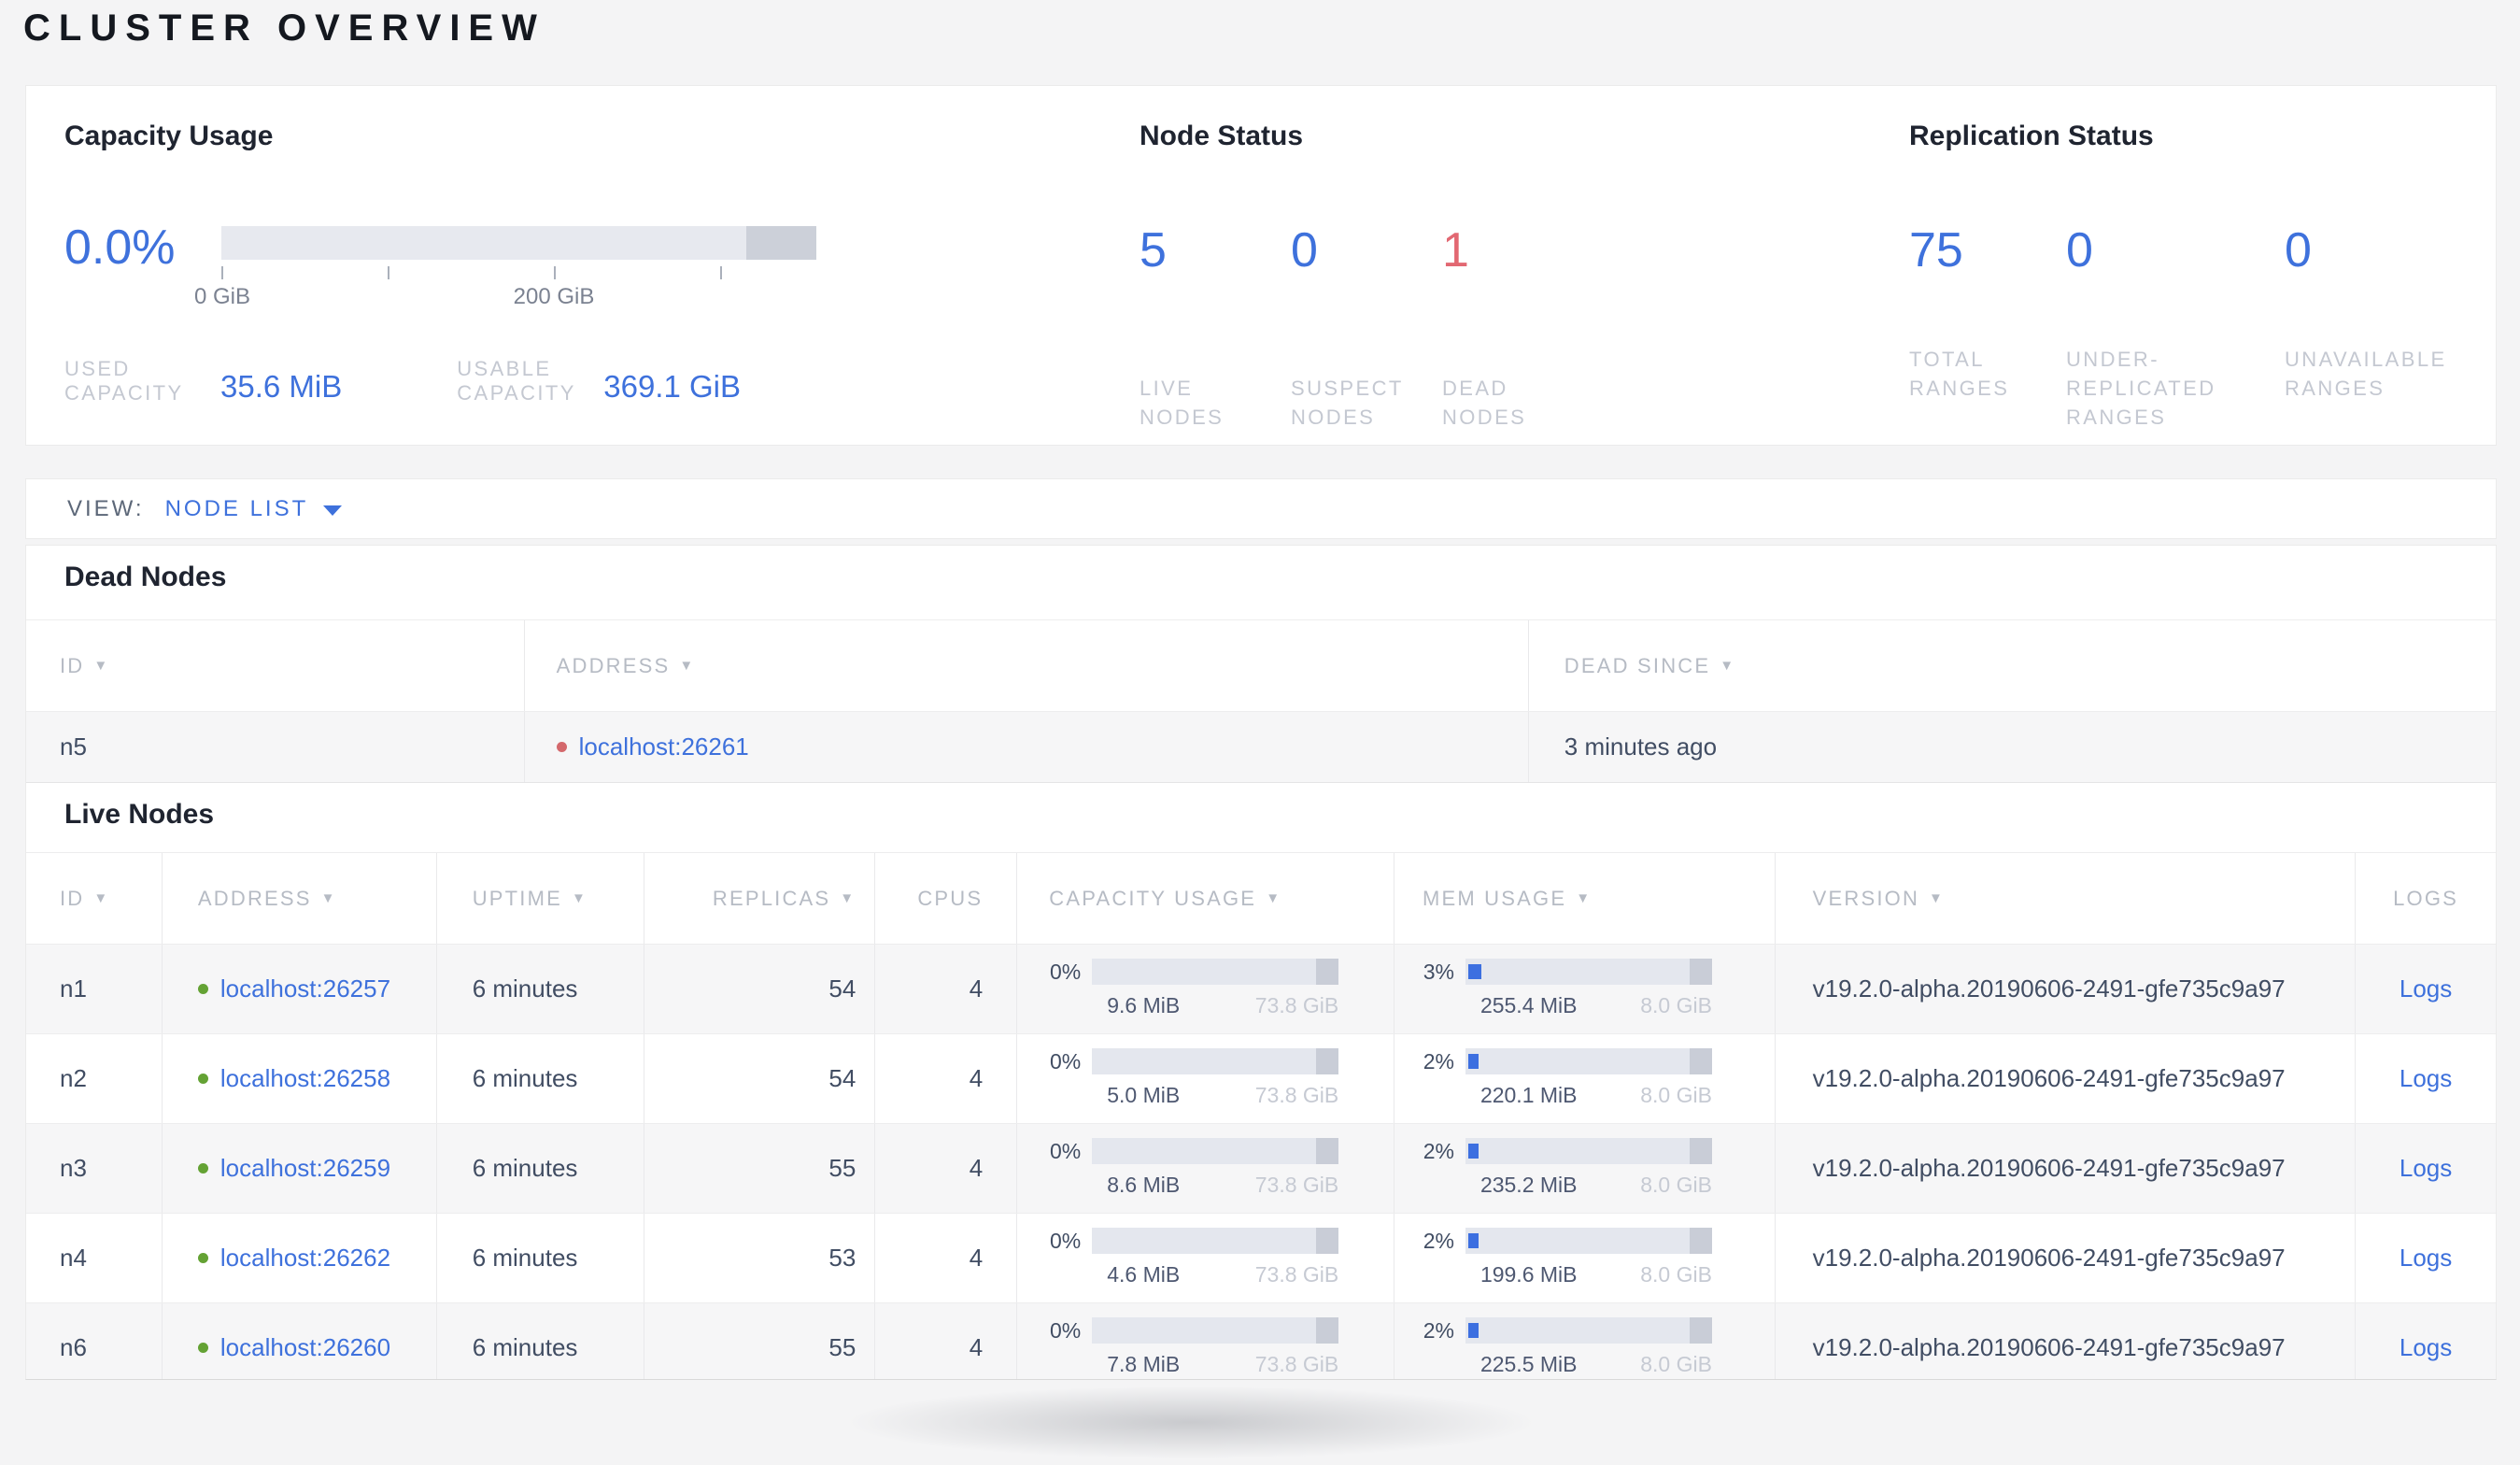  What do you see at coordinates (1599, 1330) in the screenshot?
I see `mem-usage-cell-bar-row: 2%` at bounding box center [1599, 1330].